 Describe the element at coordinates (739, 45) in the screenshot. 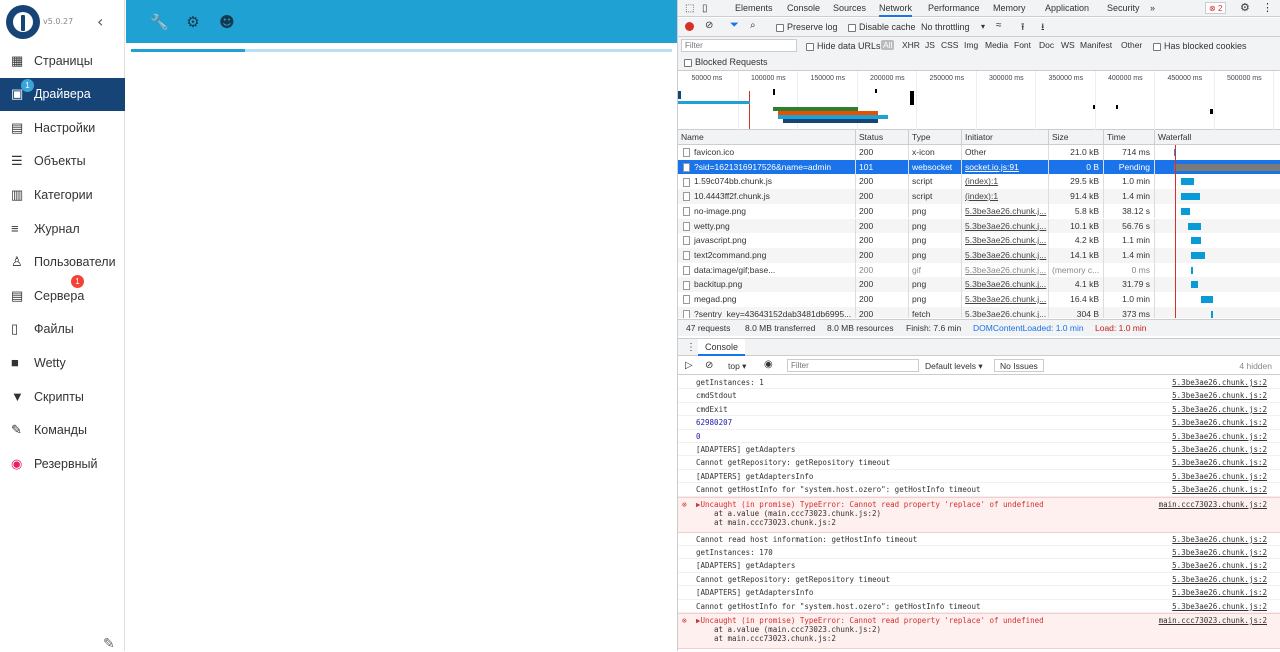

I see `filter-input` at that location.